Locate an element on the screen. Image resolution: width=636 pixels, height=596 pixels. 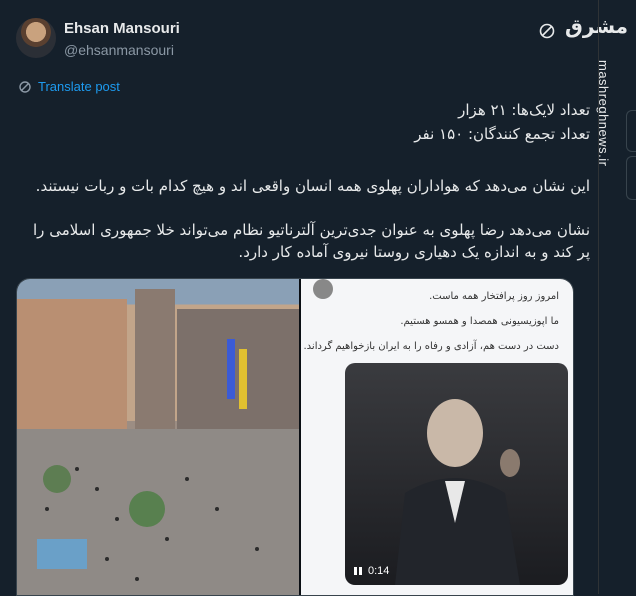
author-name: Ehsan Mansouri is located at coordinates (122, 28).